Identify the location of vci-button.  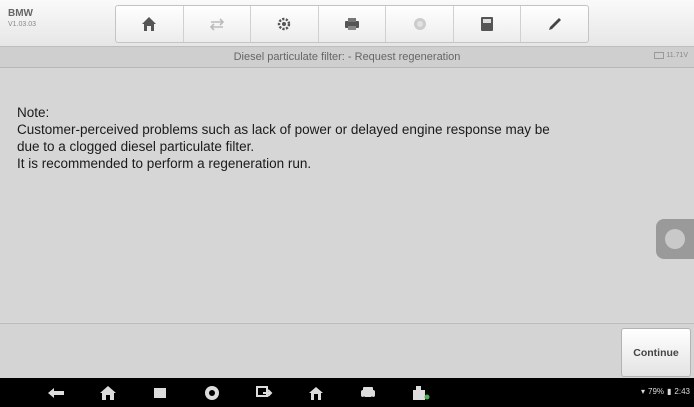
(420, 392).